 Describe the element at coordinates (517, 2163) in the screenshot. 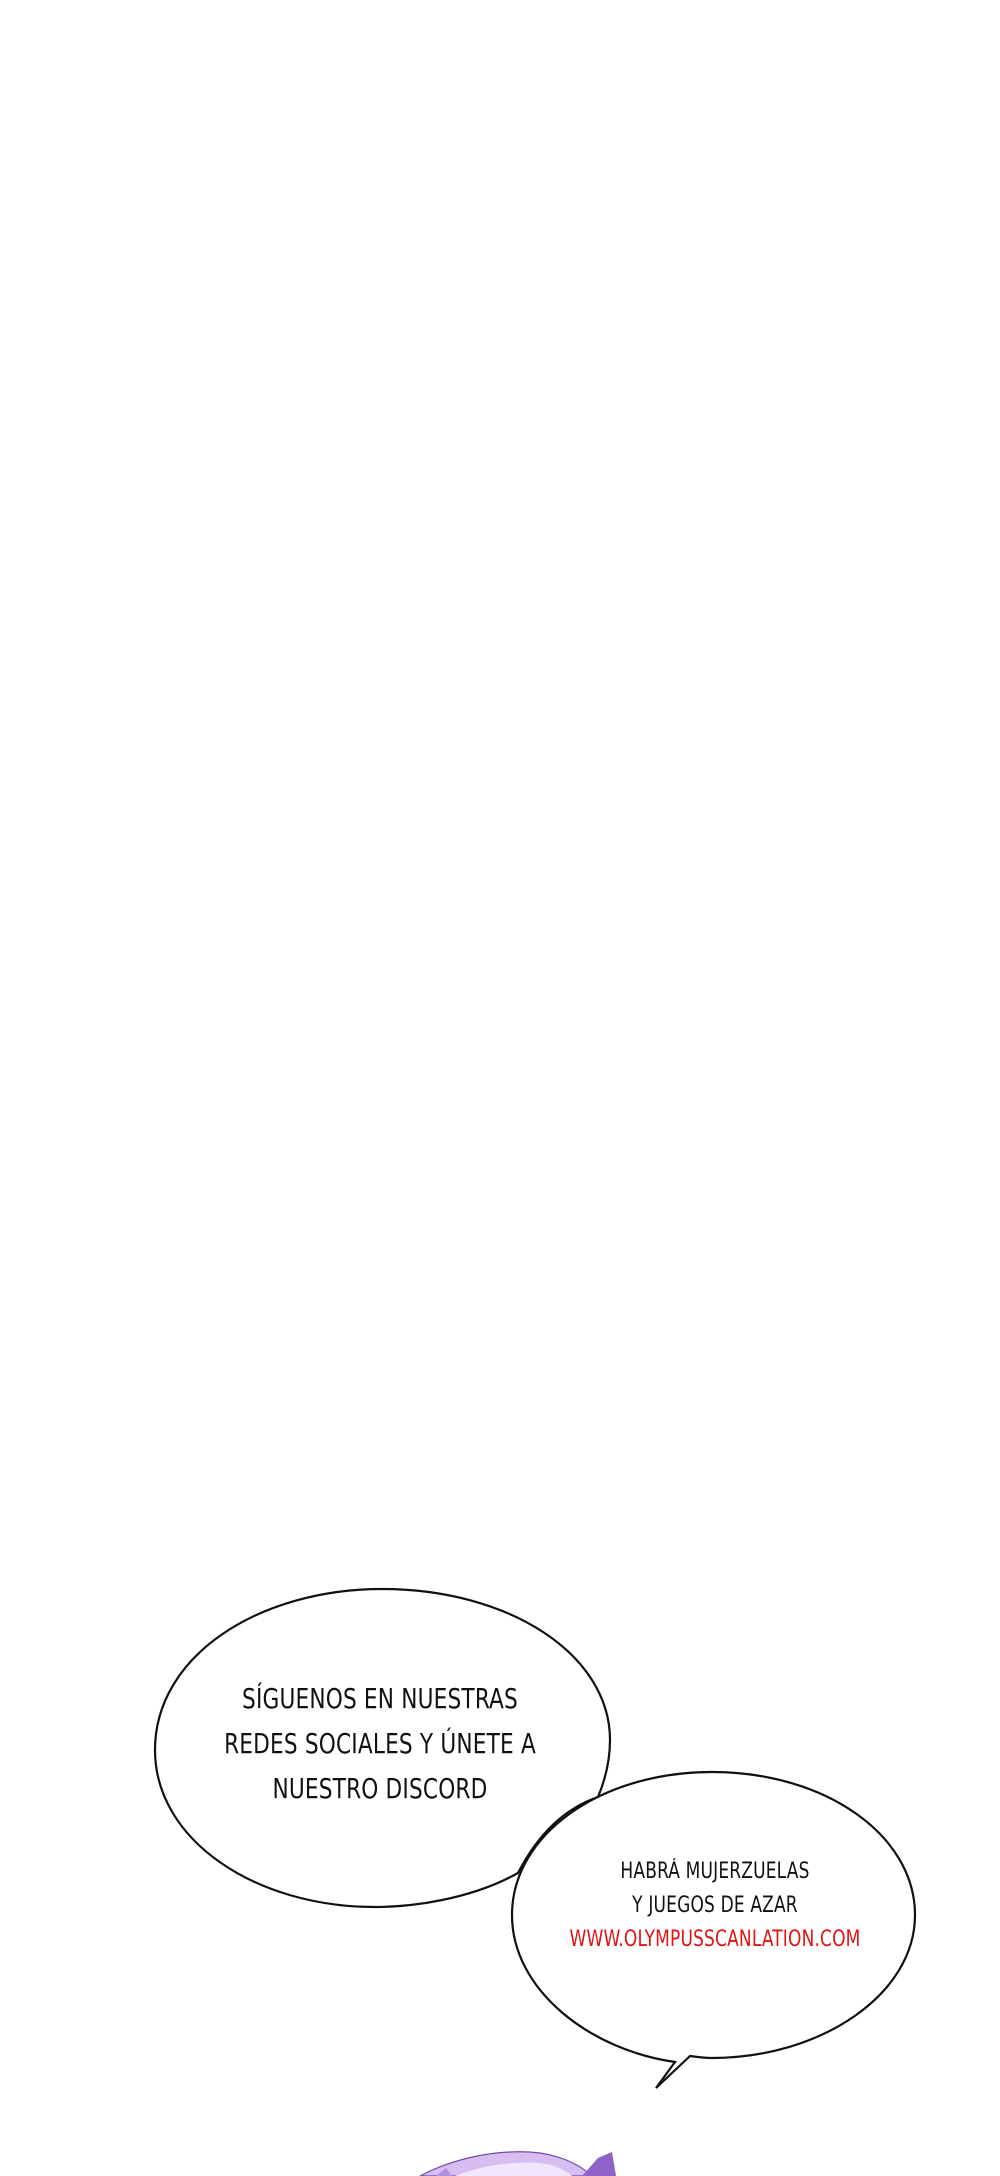

I see `character-hair-artwork` at that location.